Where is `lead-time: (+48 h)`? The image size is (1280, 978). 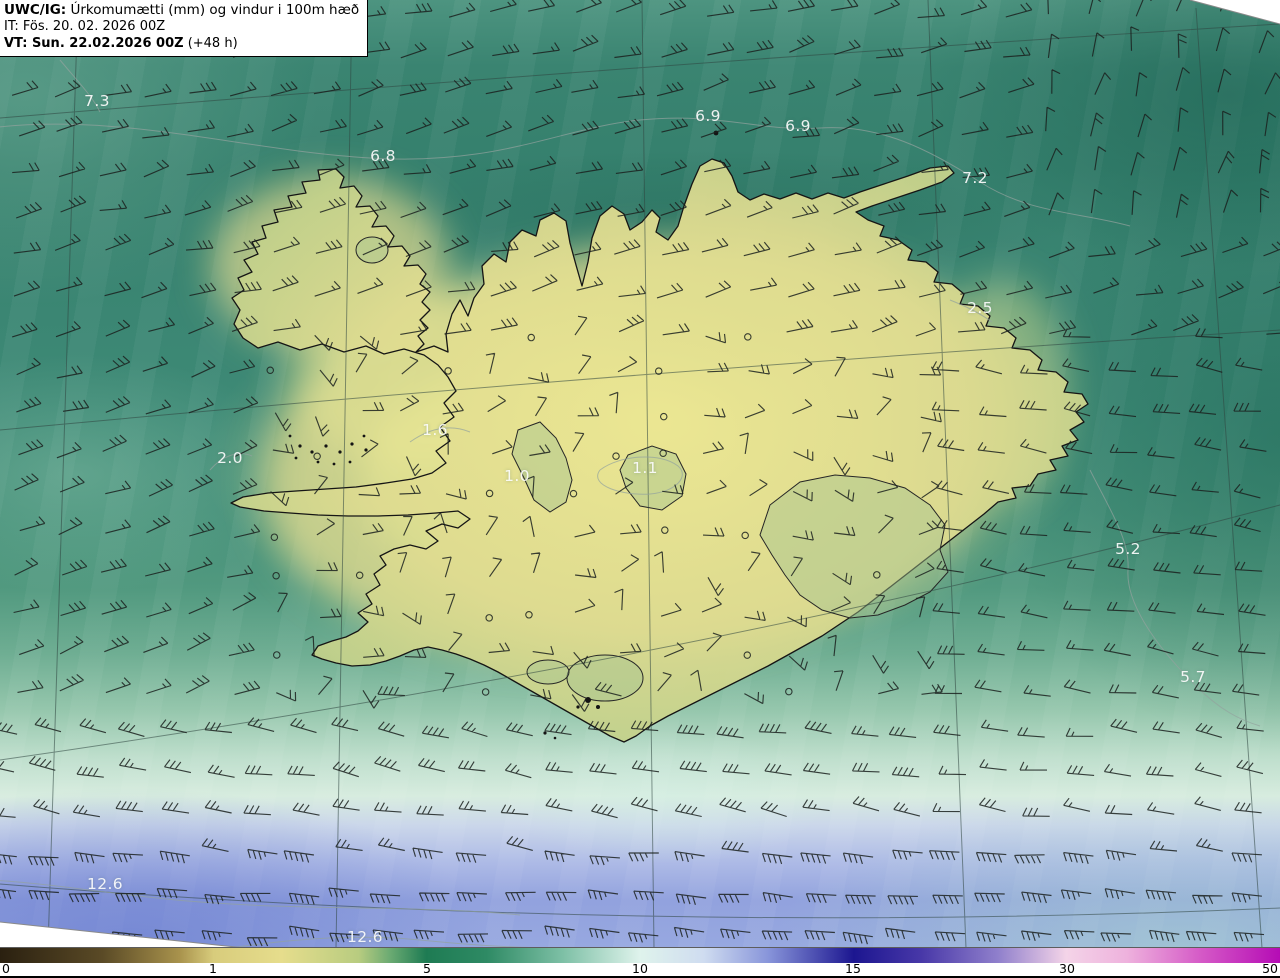 lead-time: (+48 h) is located at coordinates (210, 43).